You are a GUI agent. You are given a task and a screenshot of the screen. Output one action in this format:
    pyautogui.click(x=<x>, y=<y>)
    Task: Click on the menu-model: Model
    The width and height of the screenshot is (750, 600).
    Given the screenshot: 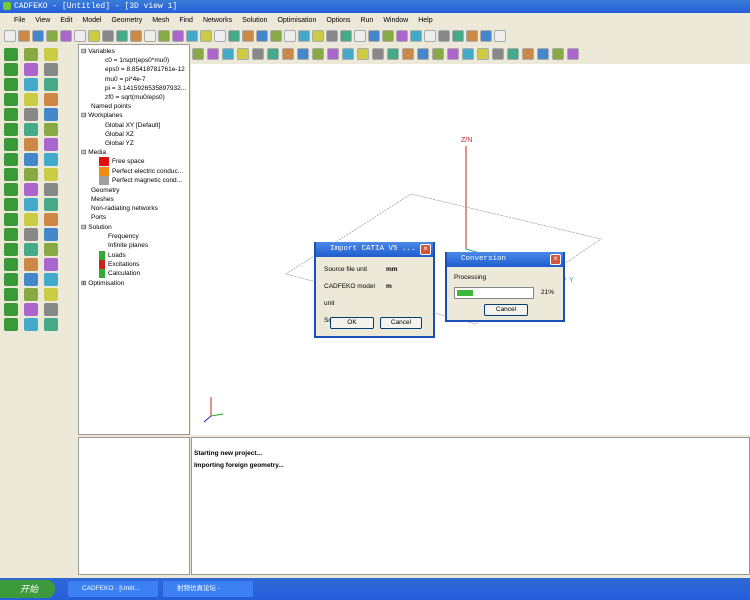 What is the action you would take?
    pyautogui.click(x=91, y=20)
    